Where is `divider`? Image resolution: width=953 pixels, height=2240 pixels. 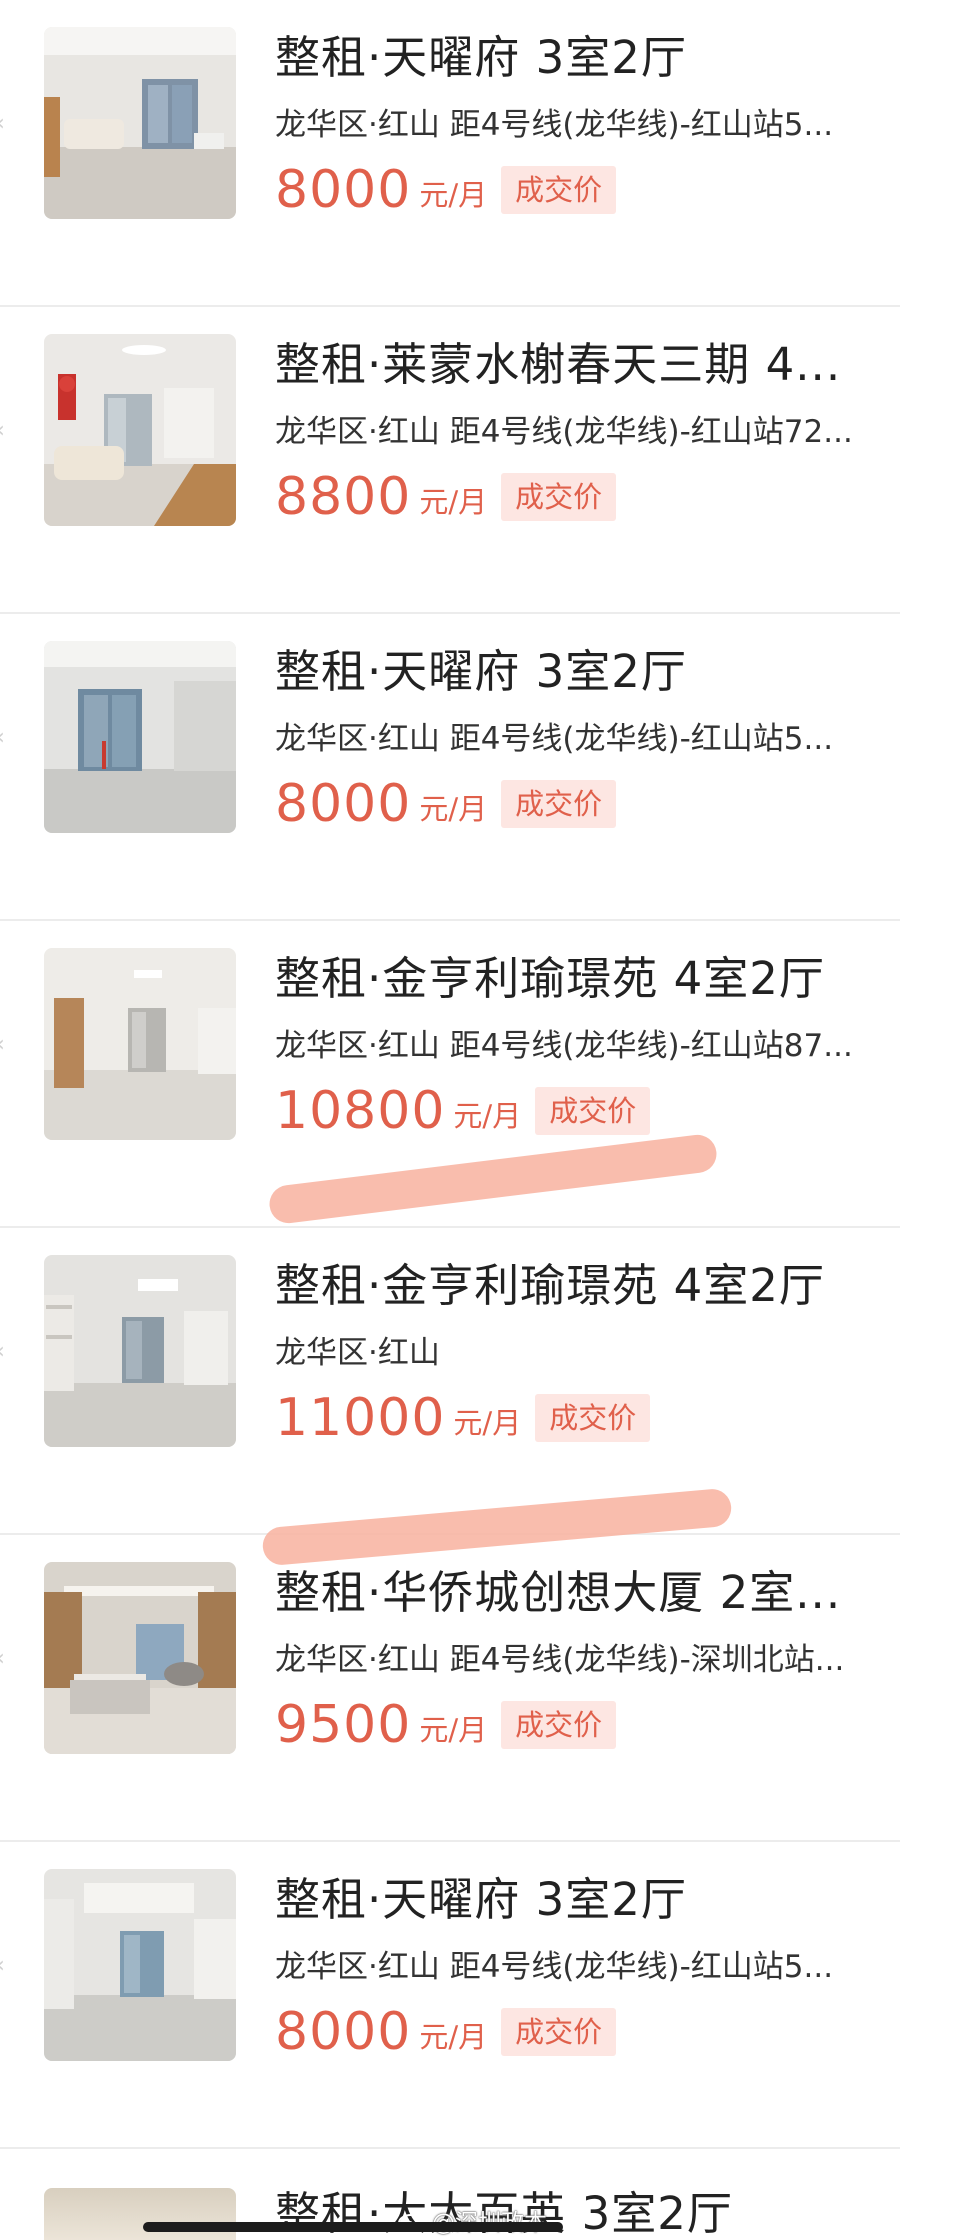 divider is located at coordinates (450, 2148).